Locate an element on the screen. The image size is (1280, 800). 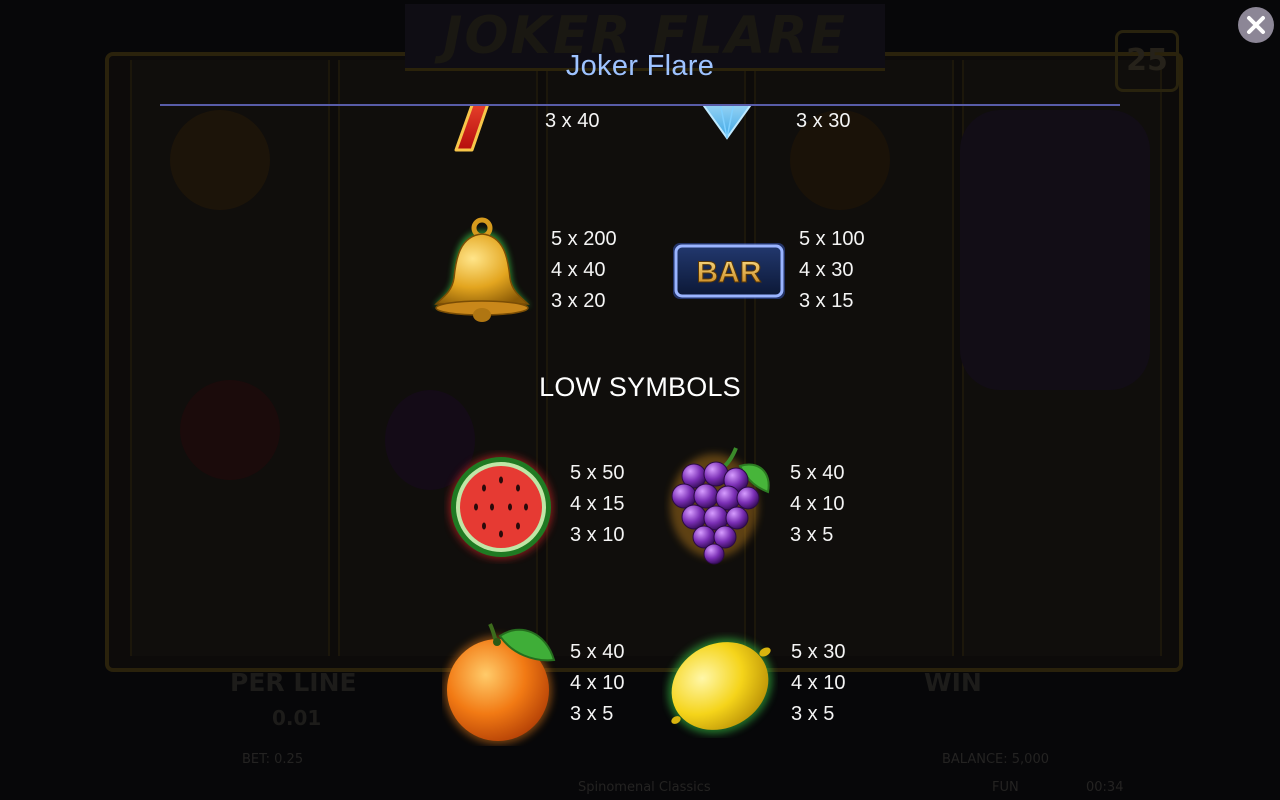
seven-icon is located at coordinates (471, 129).